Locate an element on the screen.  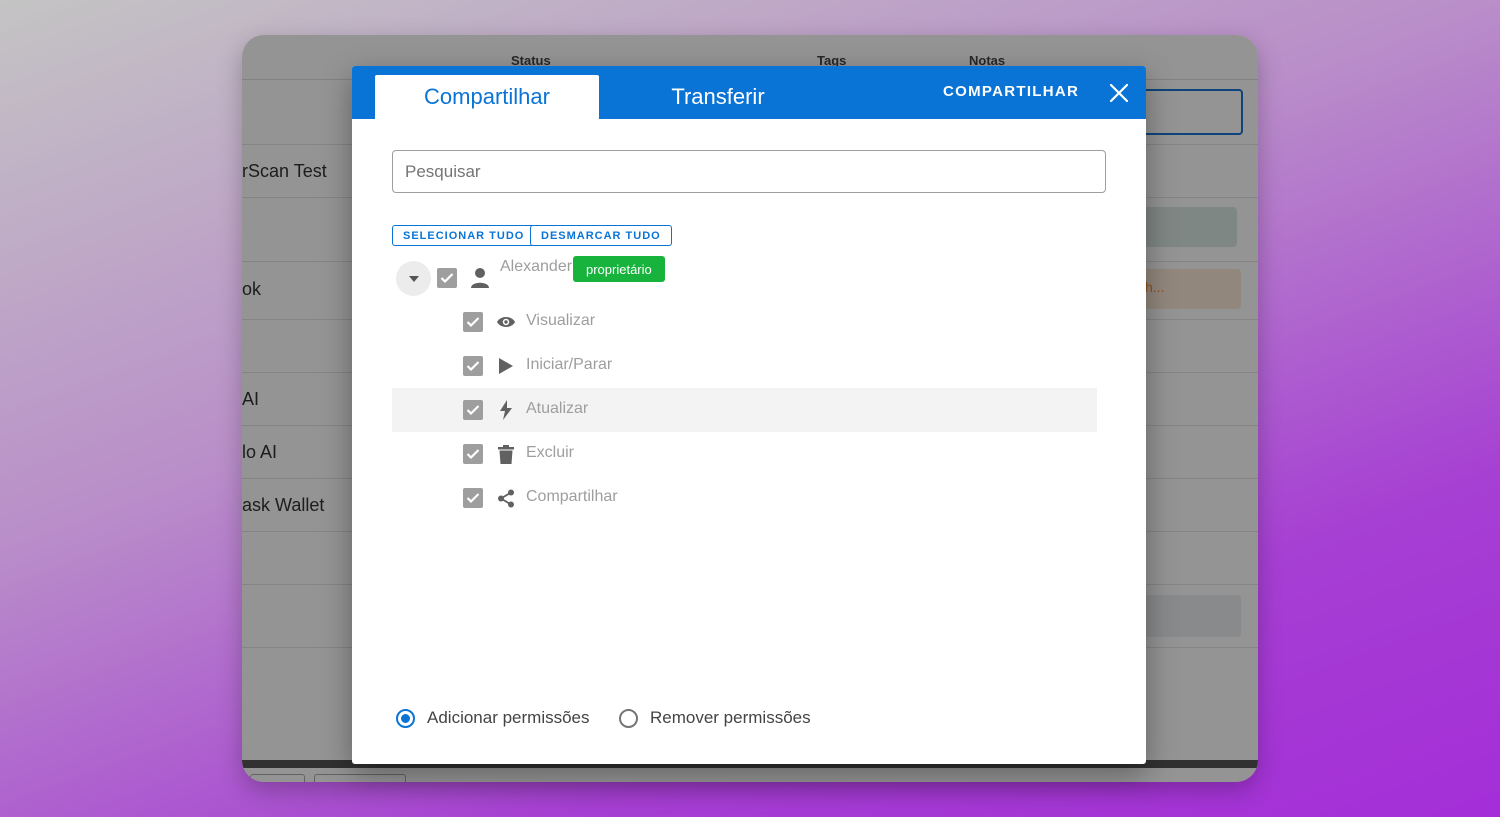
user-checkbox is located at coordinates (447, 278).